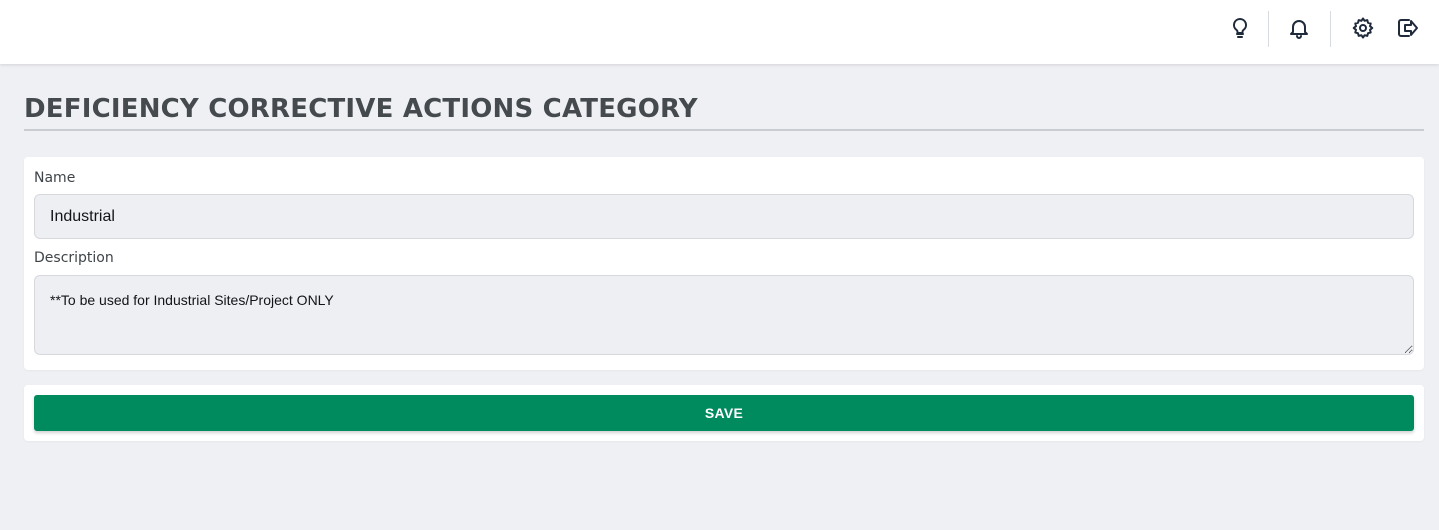 The image size is (1439, 530). I want to click on top-bar, so click(719, 32).